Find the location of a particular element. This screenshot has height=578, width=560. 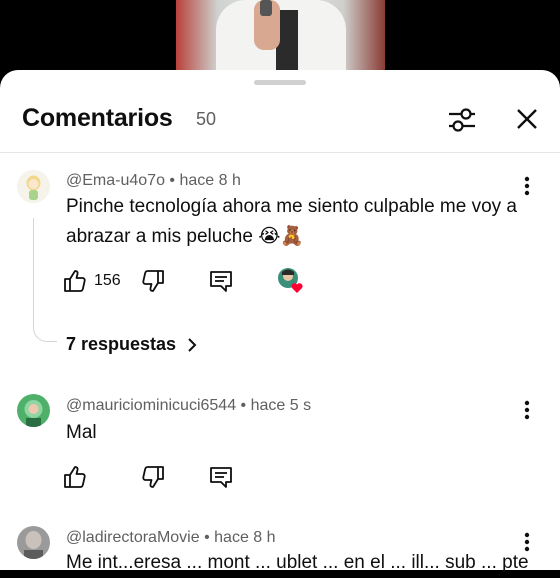

comment-author: @mauriciominicuci6544 is located at coordinates (151, 405).